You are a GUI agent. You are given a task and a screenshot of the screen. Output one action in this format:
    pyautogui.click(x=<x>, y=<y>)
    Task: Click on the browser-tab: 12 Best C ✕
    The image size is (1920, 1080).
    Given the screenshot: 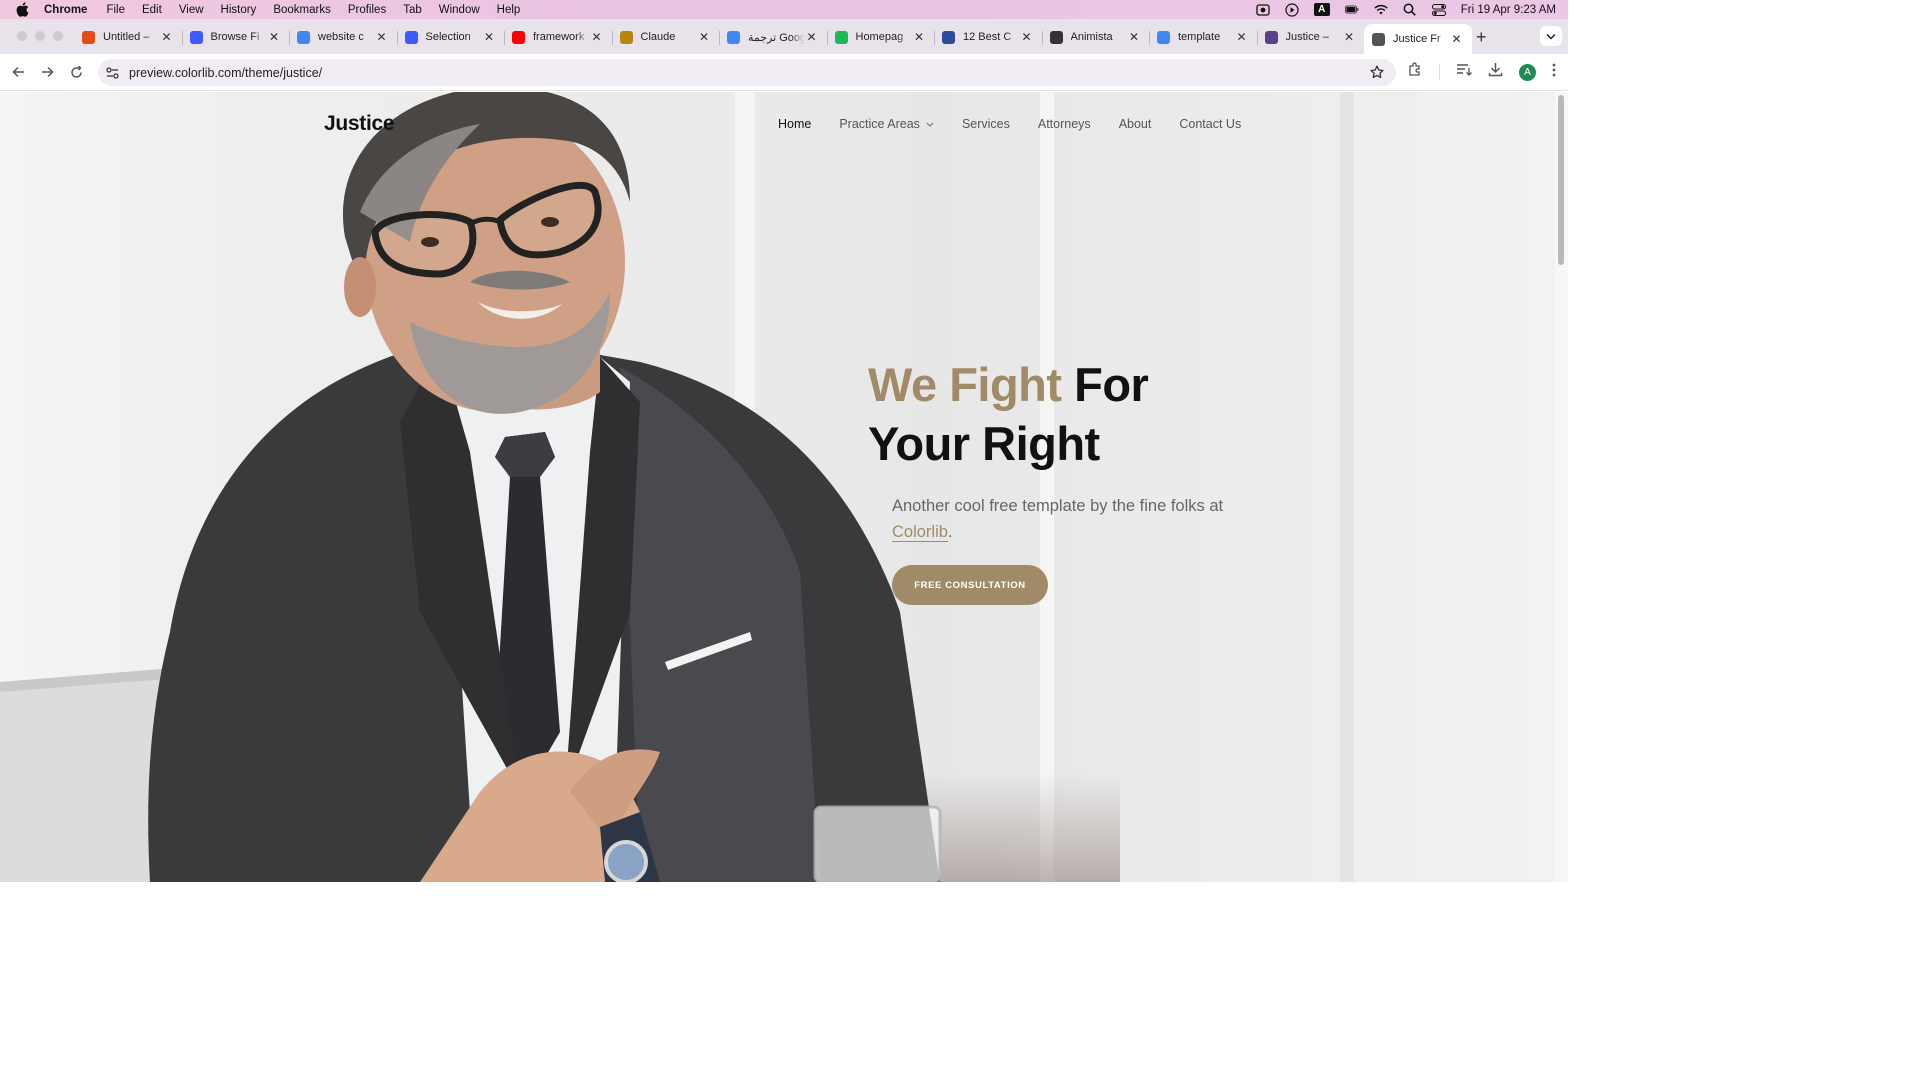 What is the action you would take?
    pyautogui.click(x=988, y=37)
    